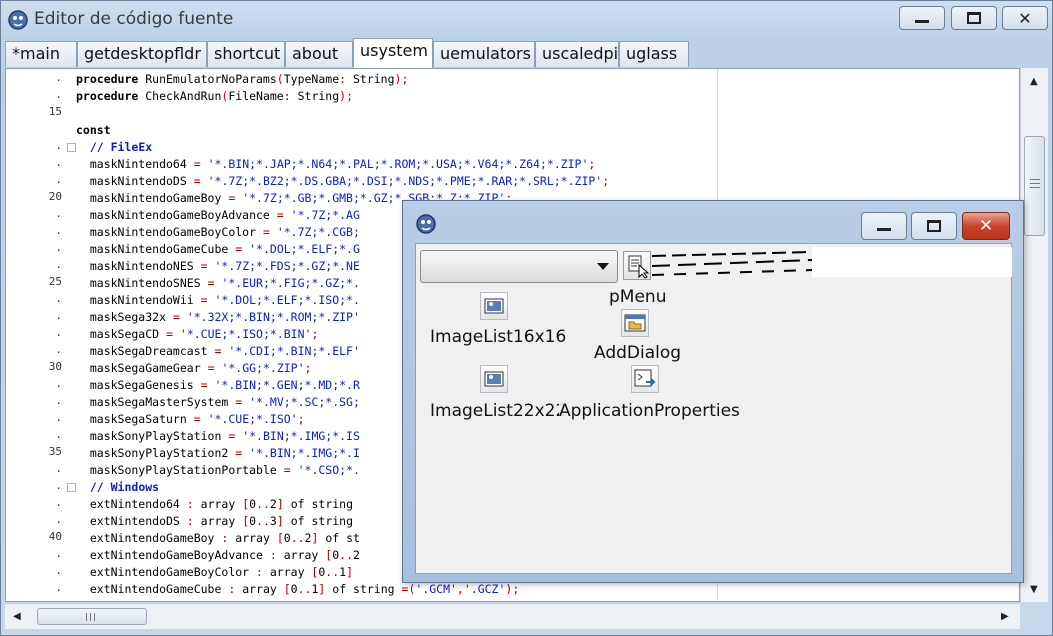 Image resolution: width=1053 pixels, height=636 pixels. What do you see at coordinates (527, 20) in the screenshot?
I see `title-bar: Editor de código fuente ✕` at bounding box center [527, 20].